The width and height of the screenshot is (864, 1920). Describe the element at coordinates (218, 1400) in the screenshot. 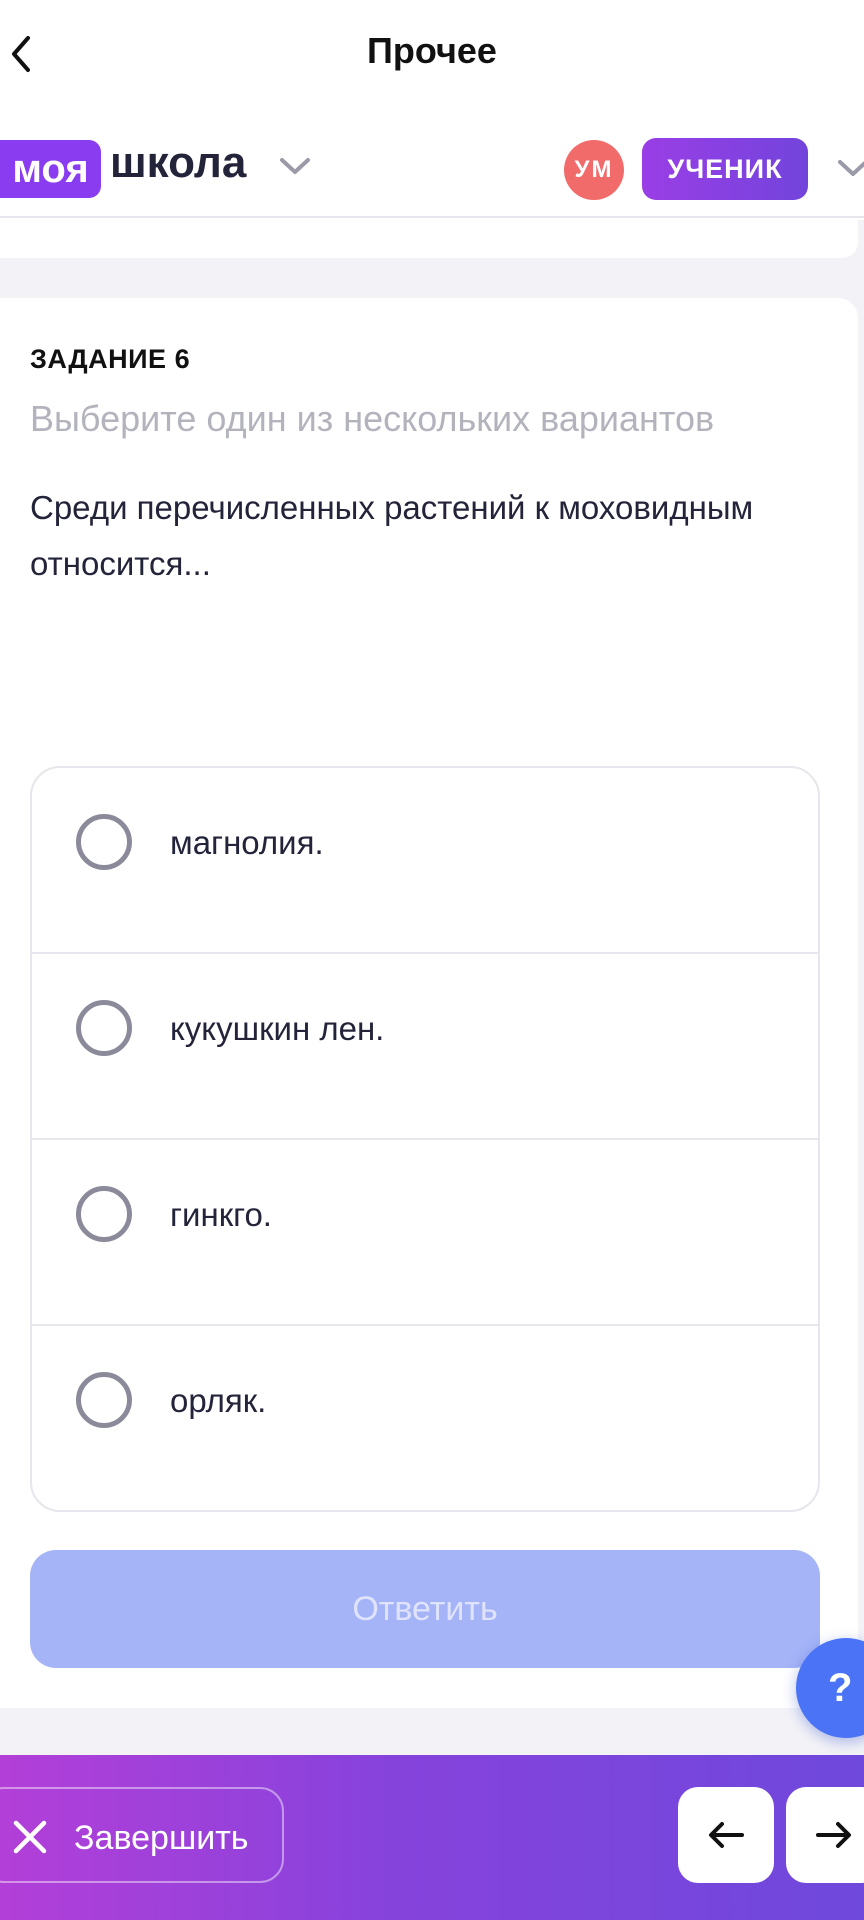

I see `option-label: орляк.` at that location.